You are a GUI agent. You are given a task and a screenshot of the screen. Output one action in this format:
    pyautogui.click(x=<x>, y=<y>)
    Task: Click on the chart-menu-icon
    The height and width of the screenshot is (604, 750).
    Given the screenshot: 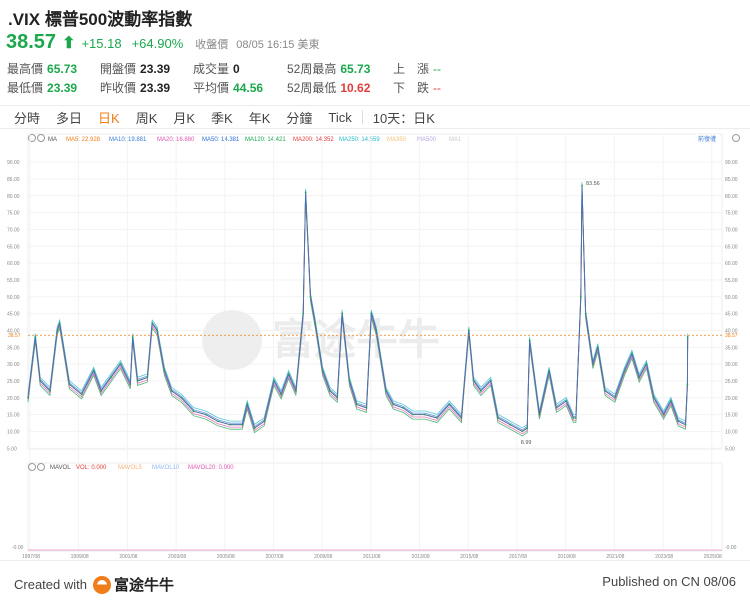 What is the action you would take?
    pyautogui.click(x=736, y=138)
    